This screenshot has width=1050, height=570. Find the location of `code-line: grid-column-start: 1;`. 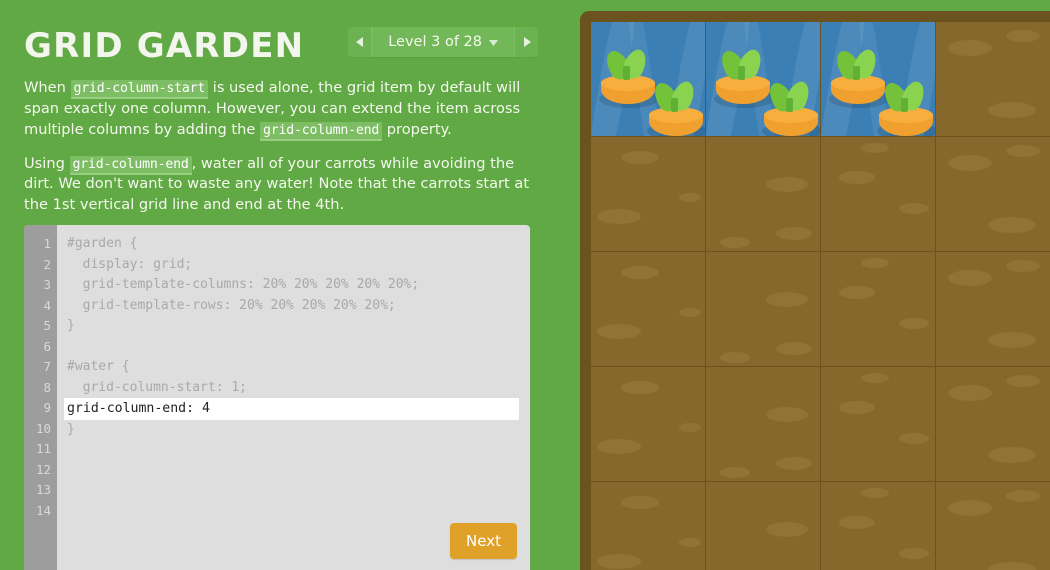

code-line: grid-column-start: 1; is located at coordinates (157, 387).